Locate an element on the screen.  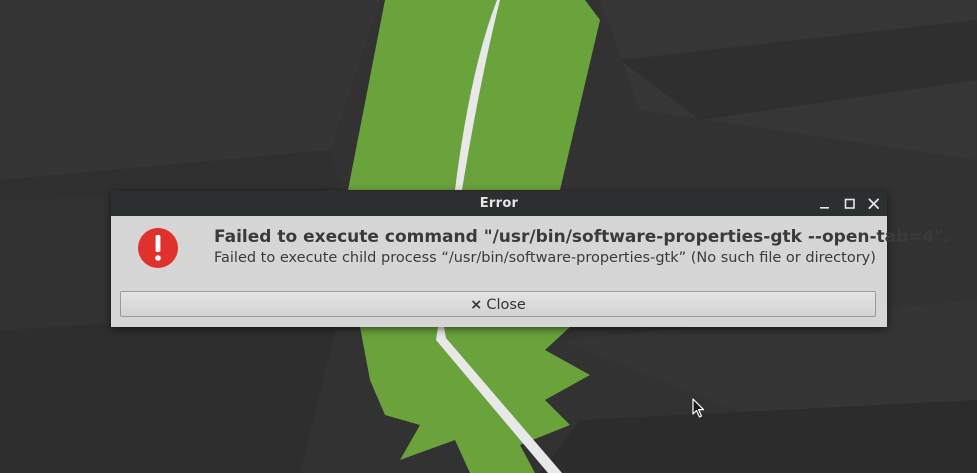
minimize-icon is located at coordinates (825, 204).